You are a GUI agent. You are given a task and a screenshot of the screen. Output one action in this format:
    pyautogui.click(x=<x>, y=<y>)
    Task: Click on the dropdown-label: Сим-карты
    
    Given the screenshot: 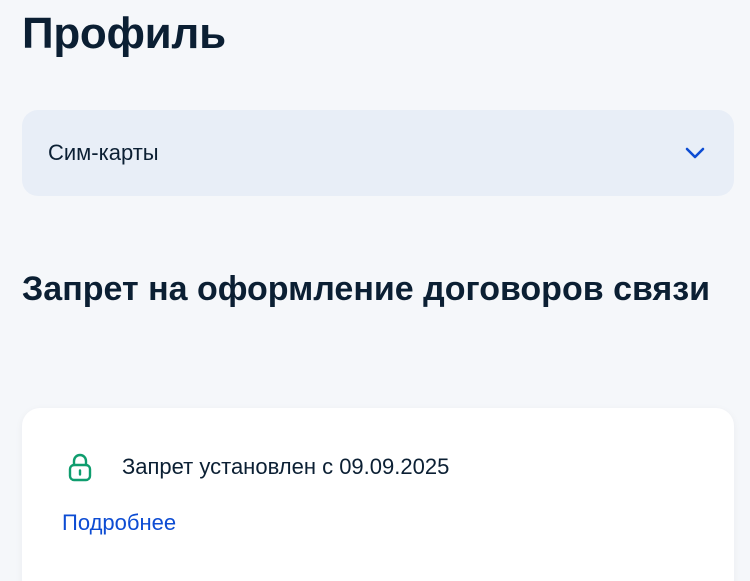 What is the action you would take?
    pyautogui.click(x=103, y=152)
    